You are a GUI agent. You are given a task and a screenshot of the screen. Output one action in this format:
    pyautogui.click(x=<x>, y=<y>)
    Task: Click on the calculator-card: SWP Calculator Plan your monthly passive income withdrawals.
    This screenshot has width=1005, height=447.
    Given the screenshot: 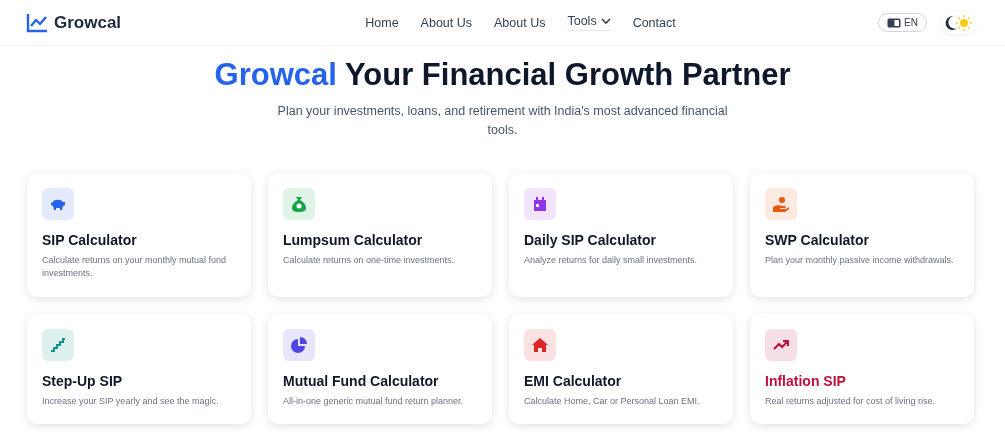 What is the action you would take?
    pyautogui.click(x=862, y=235)
    